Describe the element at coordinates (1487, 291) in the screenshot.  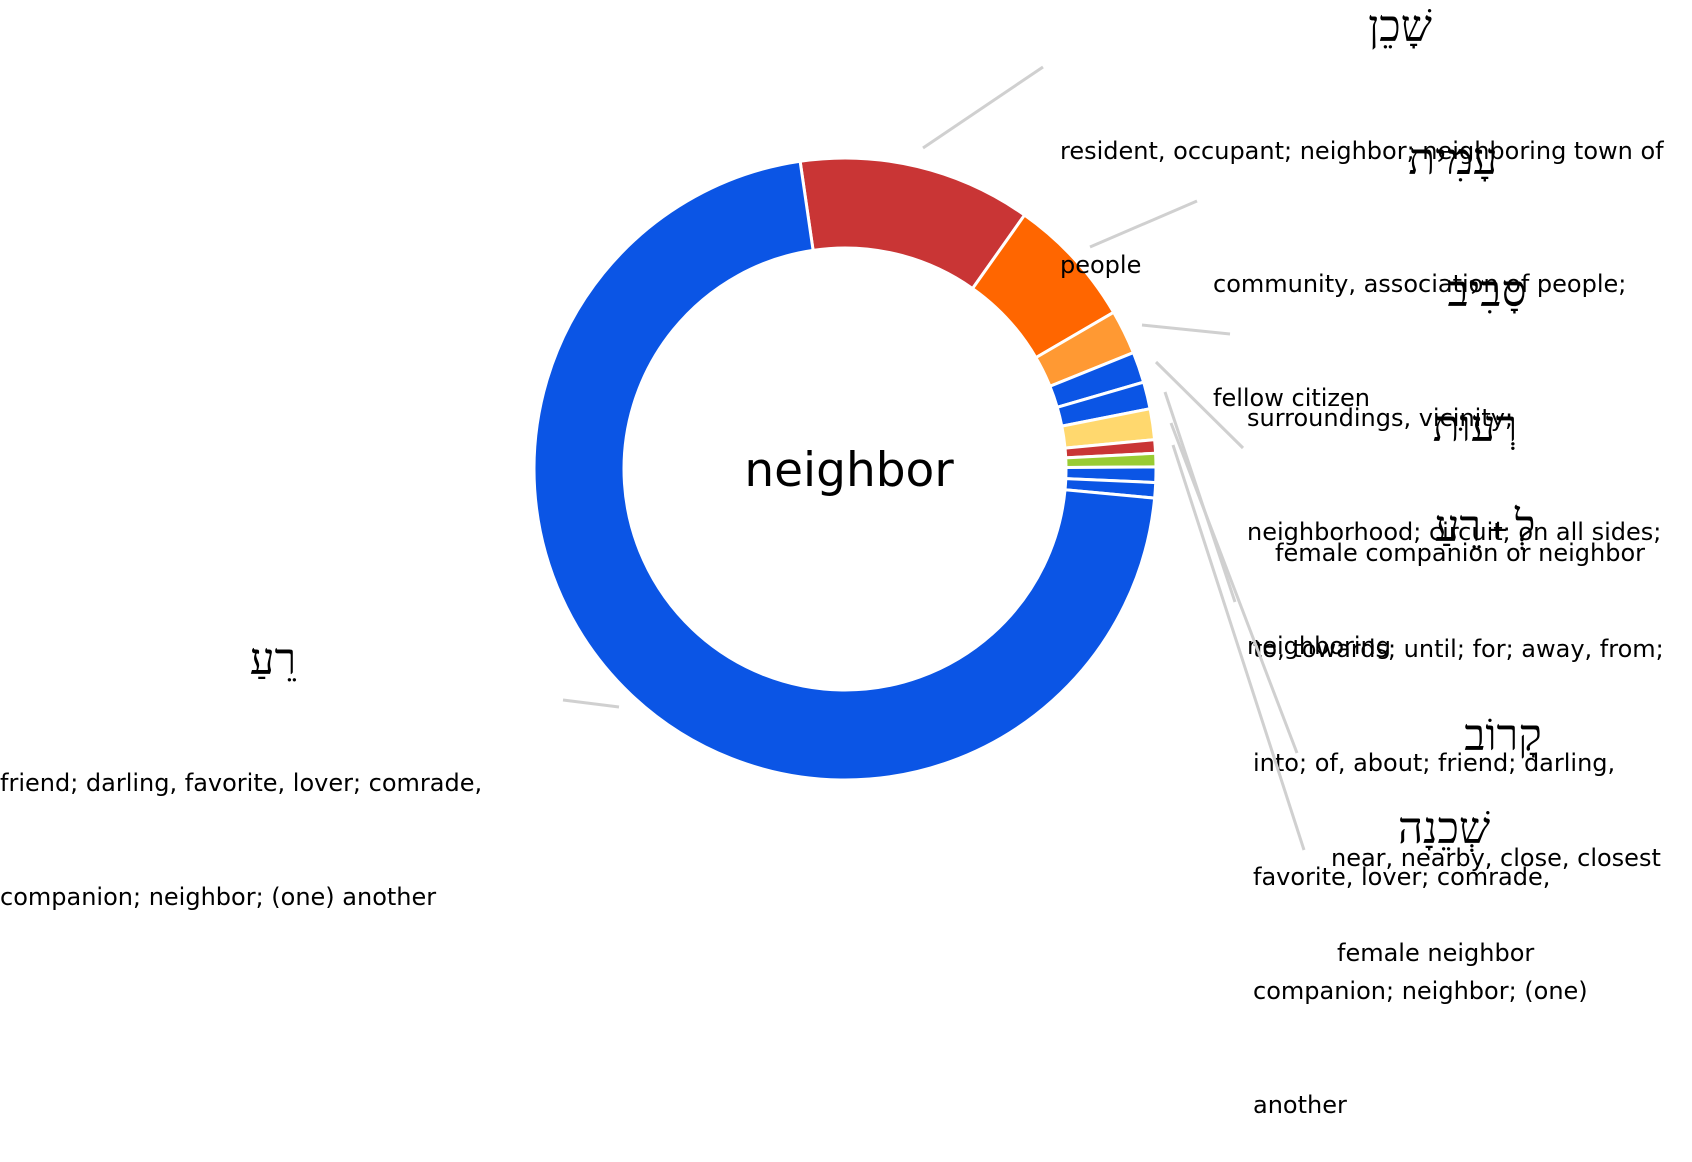
I see `slice-label-hebrew-saviv: סָבִיב` at that location.